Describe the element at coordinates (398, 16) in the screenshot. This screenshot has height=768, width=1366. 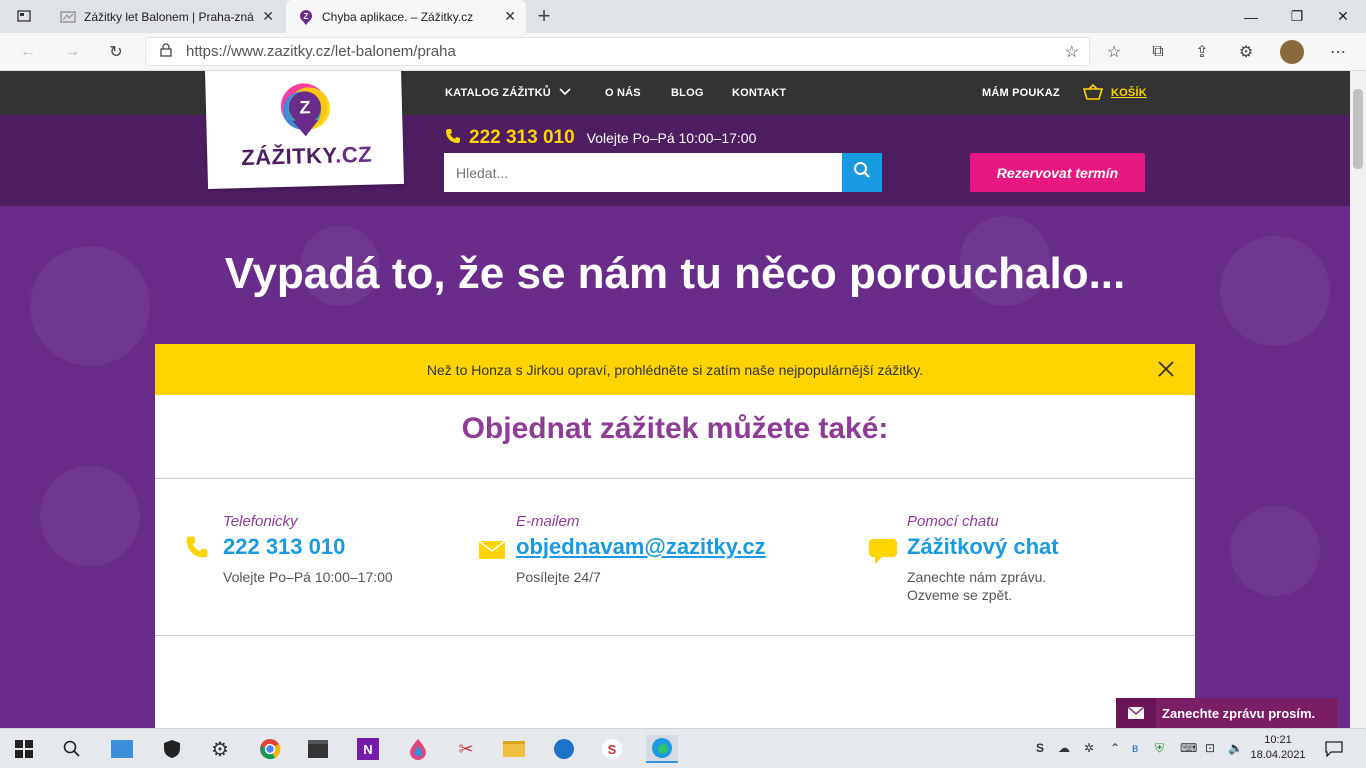
I see `tab-title: Chyba aplikace. – Zážitky.cz` at that location.